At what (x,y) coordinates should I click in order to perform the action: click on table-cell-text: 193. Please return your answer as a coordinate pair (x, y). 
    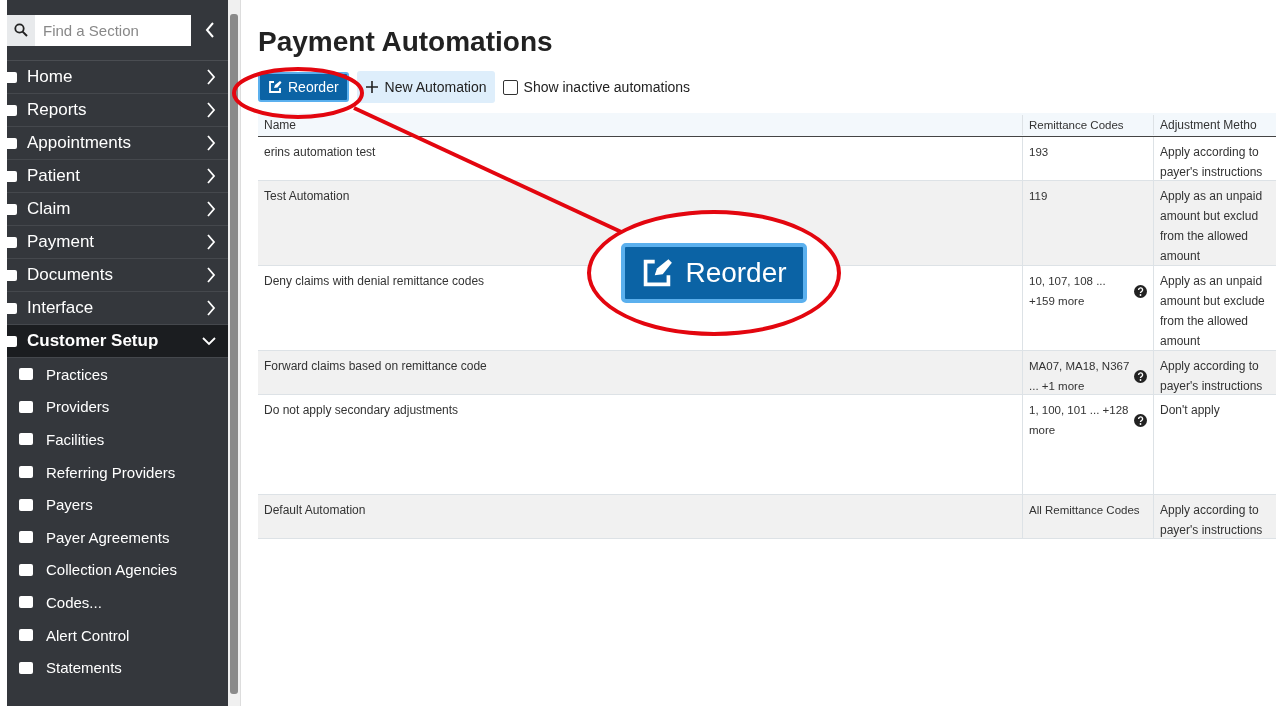
    Looking at the image, I should click on (1039, 152).